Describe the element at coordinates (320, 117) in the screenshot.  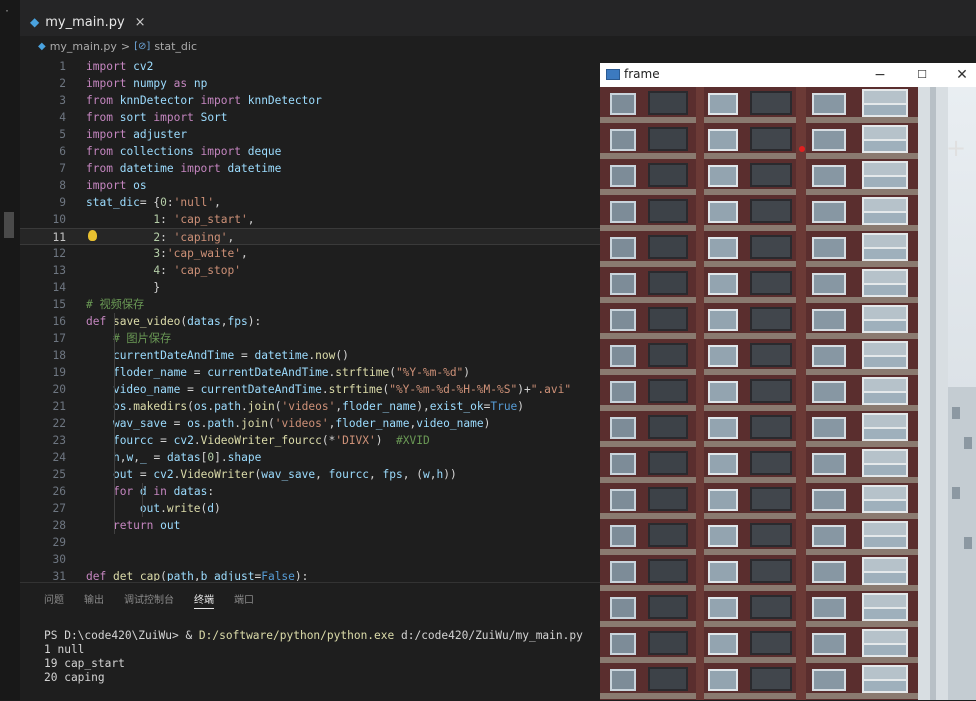
I see `code-line: 4 from sort import Sort` at that location.